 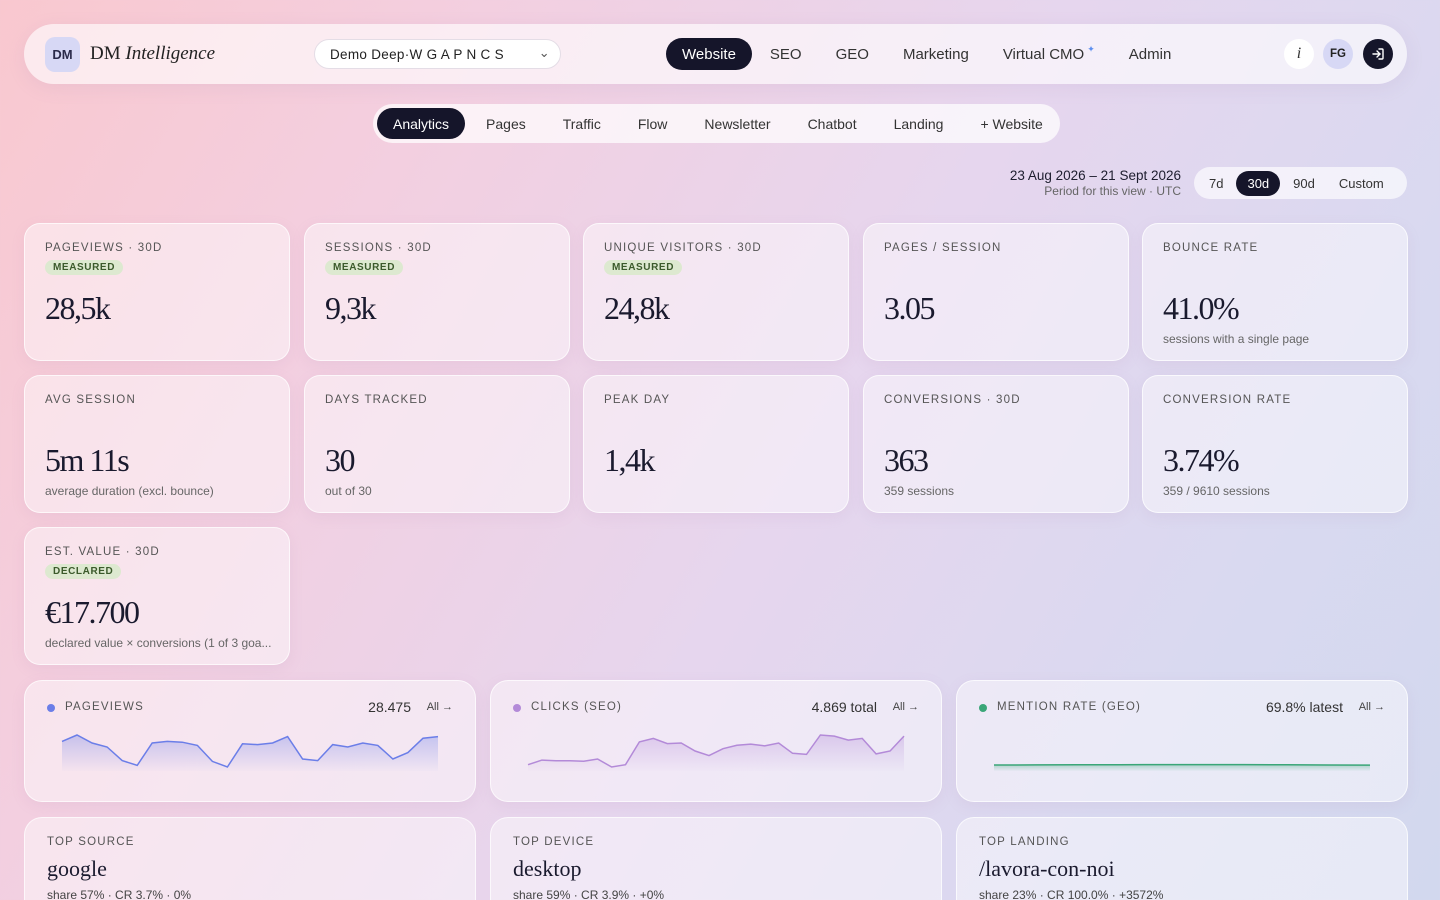 What do you see at coordinates (348, 491) in the screenshot?
I see `kpi-note: out of 30` at bounding box center [348, 491].